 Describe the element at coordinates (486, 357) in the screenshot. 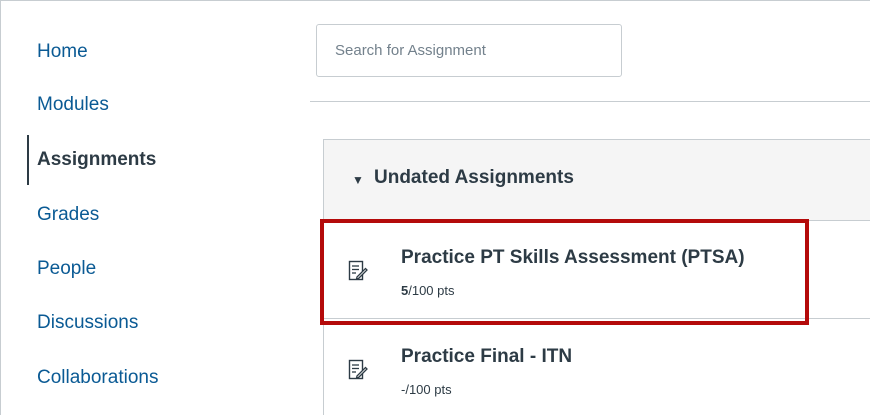

I see `assignment-title: Practice Final - ITN` at that location.